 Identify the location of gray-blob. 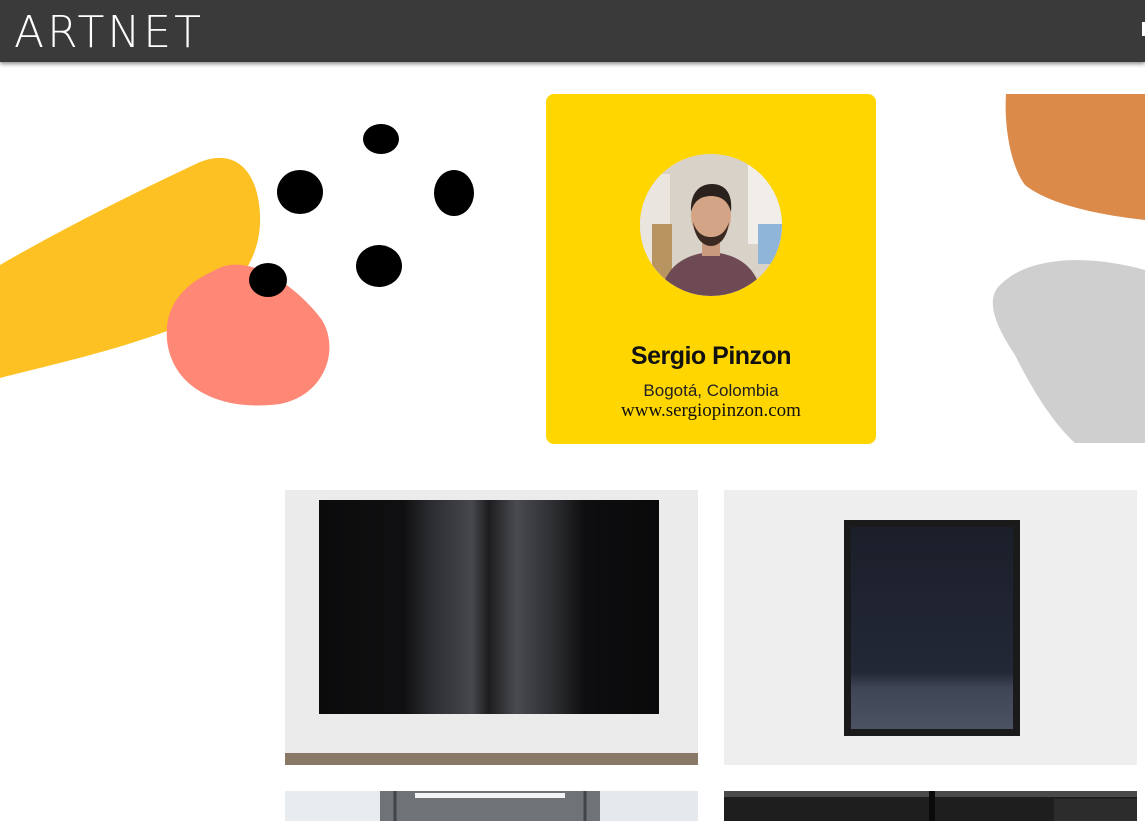
(1068, 351).